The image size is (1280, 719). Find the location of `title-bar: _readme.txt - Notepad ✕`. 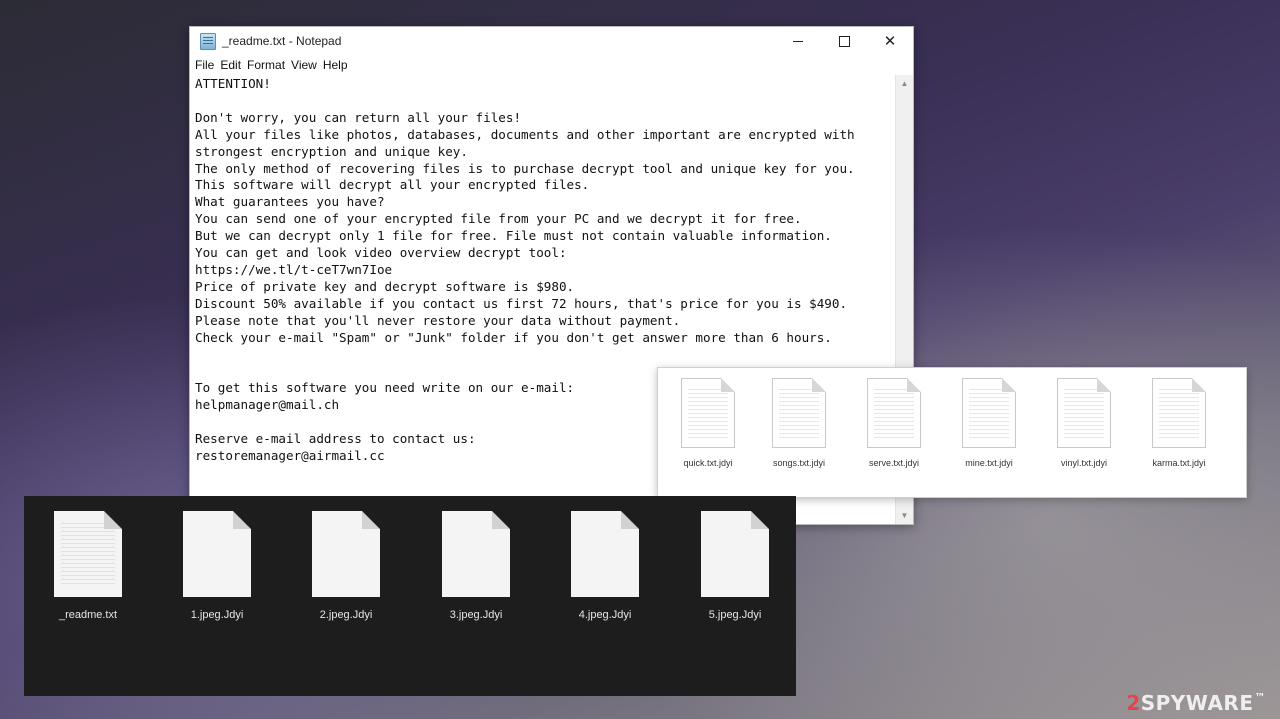

title-bar: _readme.txt - Notepad ✕ is located at coordinates (551, 41).